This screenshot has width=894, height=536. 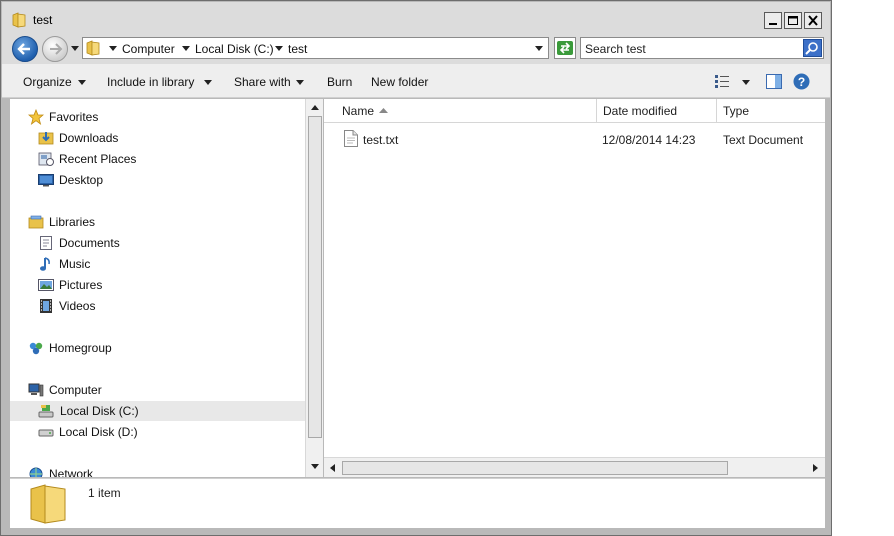 What do you see at coordinates (77, 306) in the screenshot?
I see `nav-videos-label: Videos` at bounding box center [77, 306].